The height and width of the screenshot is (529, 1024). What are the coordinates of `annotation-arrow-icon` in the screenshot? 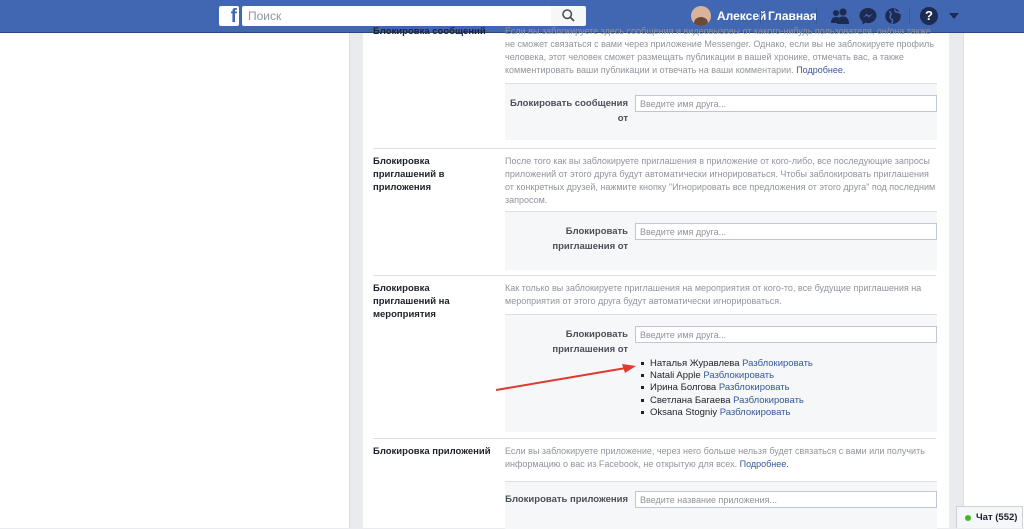 It's located at (565, 377).